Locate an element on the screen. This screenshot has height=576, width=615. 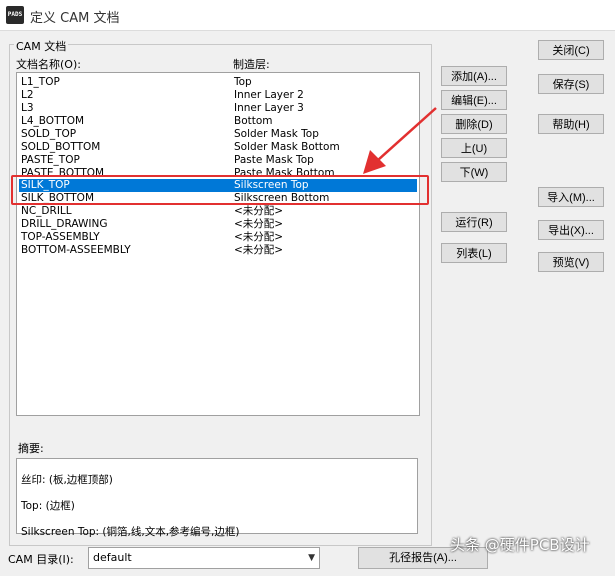
document-name: PASTE_BOTTOM is located at coordinates (63, 171).